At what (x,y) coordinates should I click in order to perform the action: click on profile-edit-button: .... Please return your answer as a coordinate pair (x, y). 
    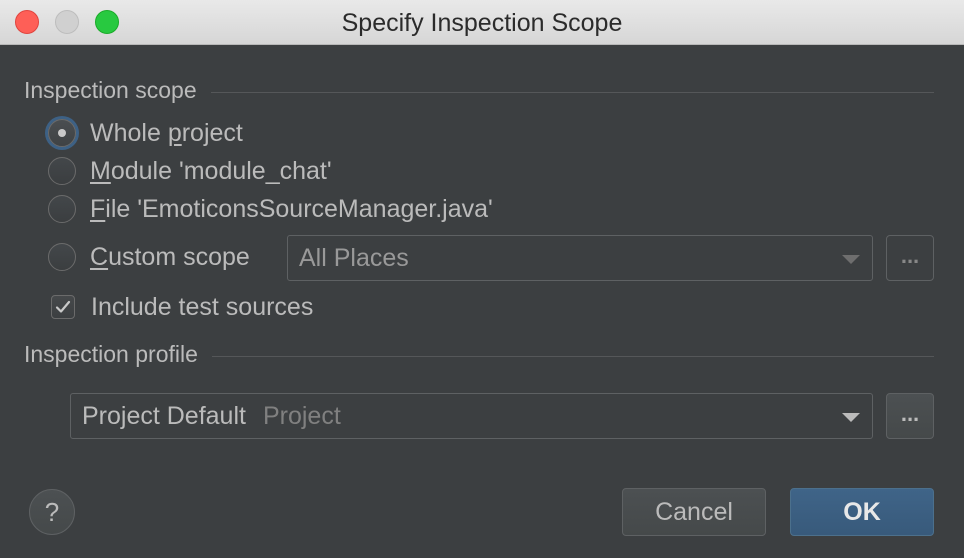
    Looking at the image, I should click on (910, 416).